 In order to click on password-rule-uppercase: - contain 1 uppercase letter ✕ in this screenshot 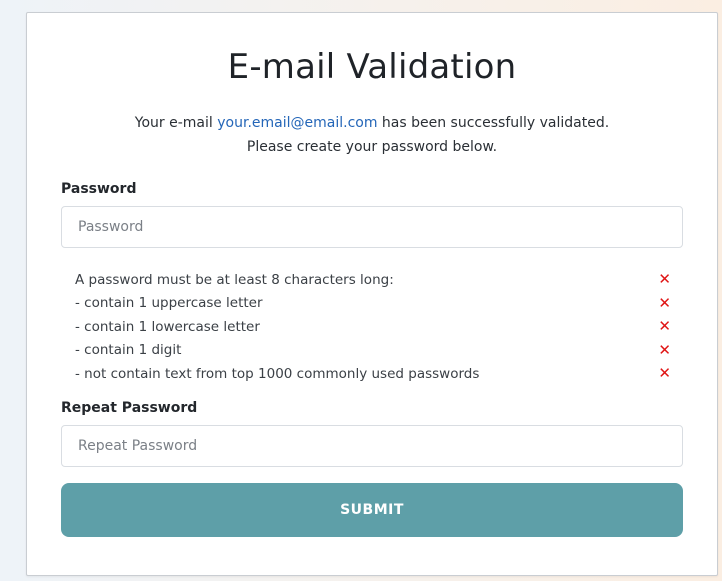, I will do `click(373, 304)`.